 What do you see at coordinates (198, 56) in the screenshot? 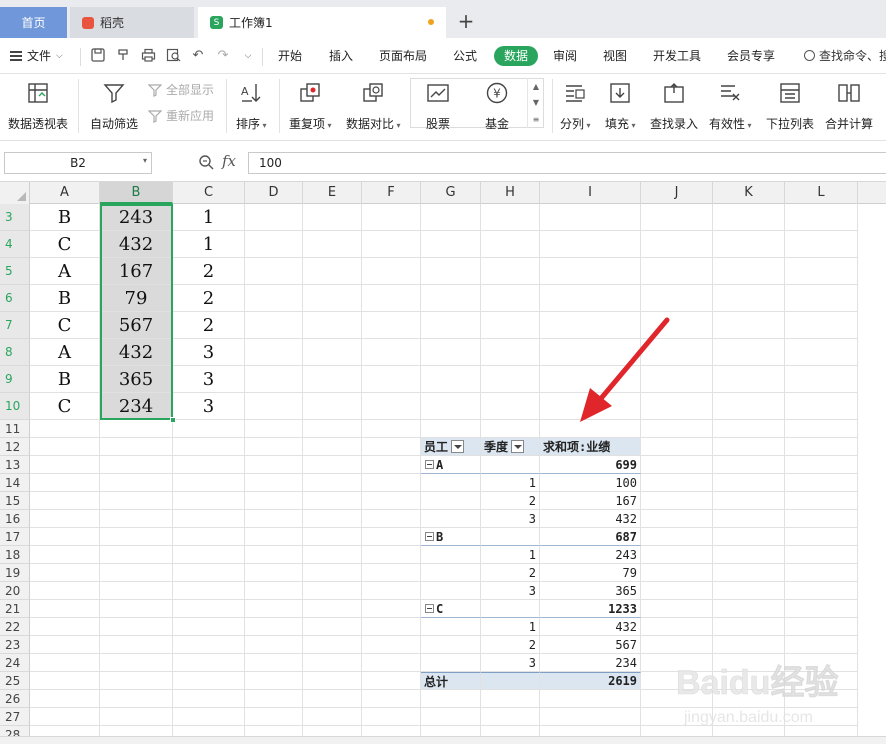
I see `undo-icon: ↶` at bounding box center [198, 56].